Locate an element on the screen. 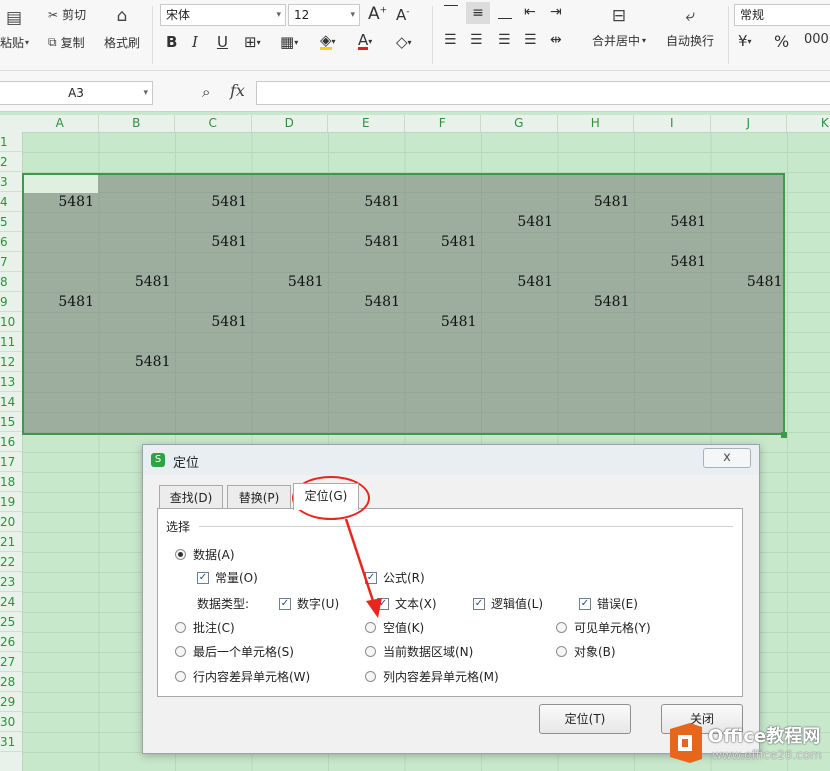 This screenshot has height=771, width=830. justify-button: ☰ is located at coordinates (530, 40).